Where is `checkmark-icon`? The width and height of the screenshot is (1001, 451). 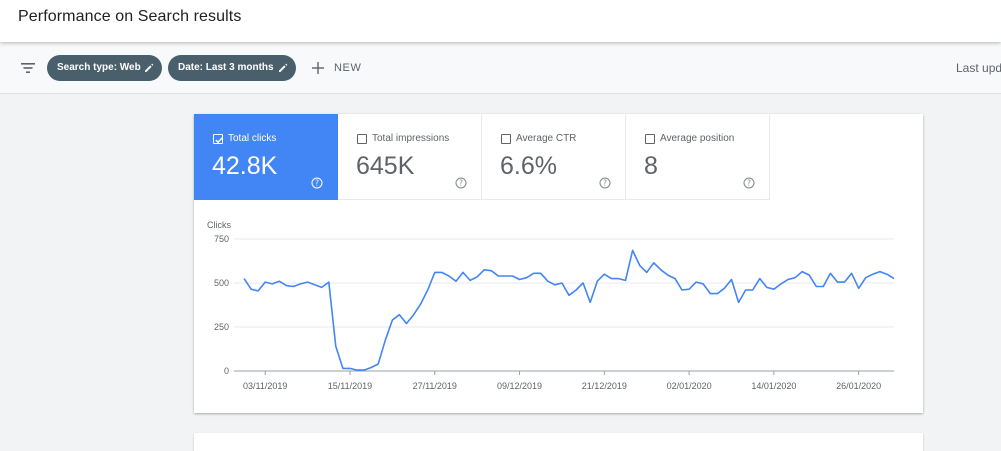
checkmark-icon is located at coordinates (219, 140).